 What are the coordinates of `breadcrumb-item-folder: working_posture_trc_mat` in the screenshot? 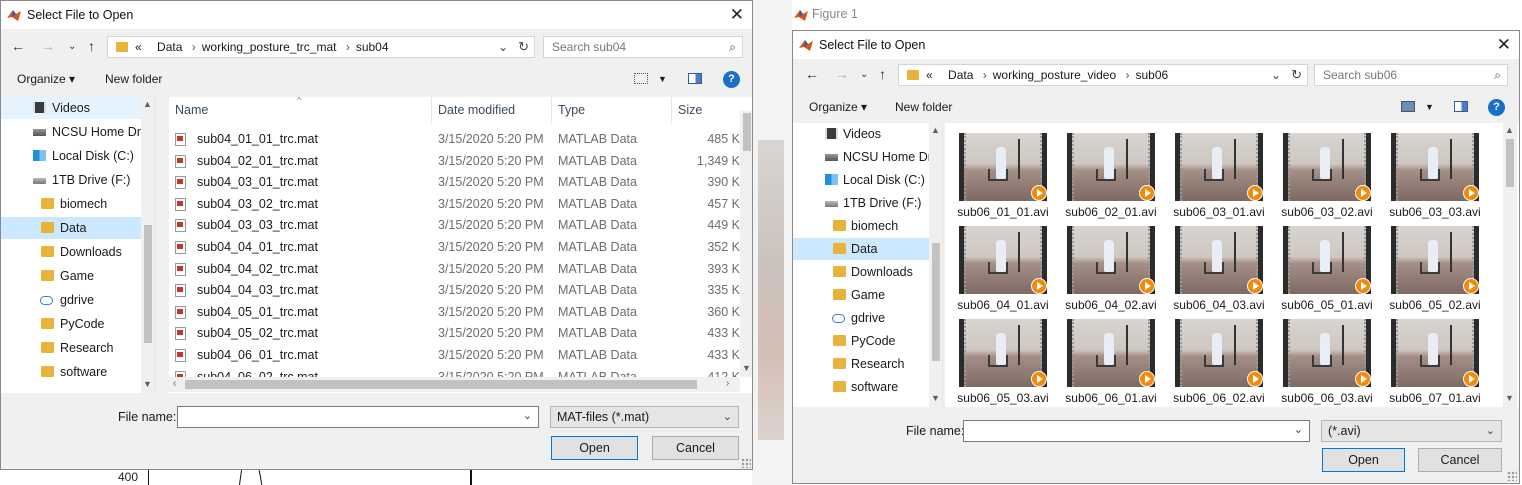 It's located at (269, 47).